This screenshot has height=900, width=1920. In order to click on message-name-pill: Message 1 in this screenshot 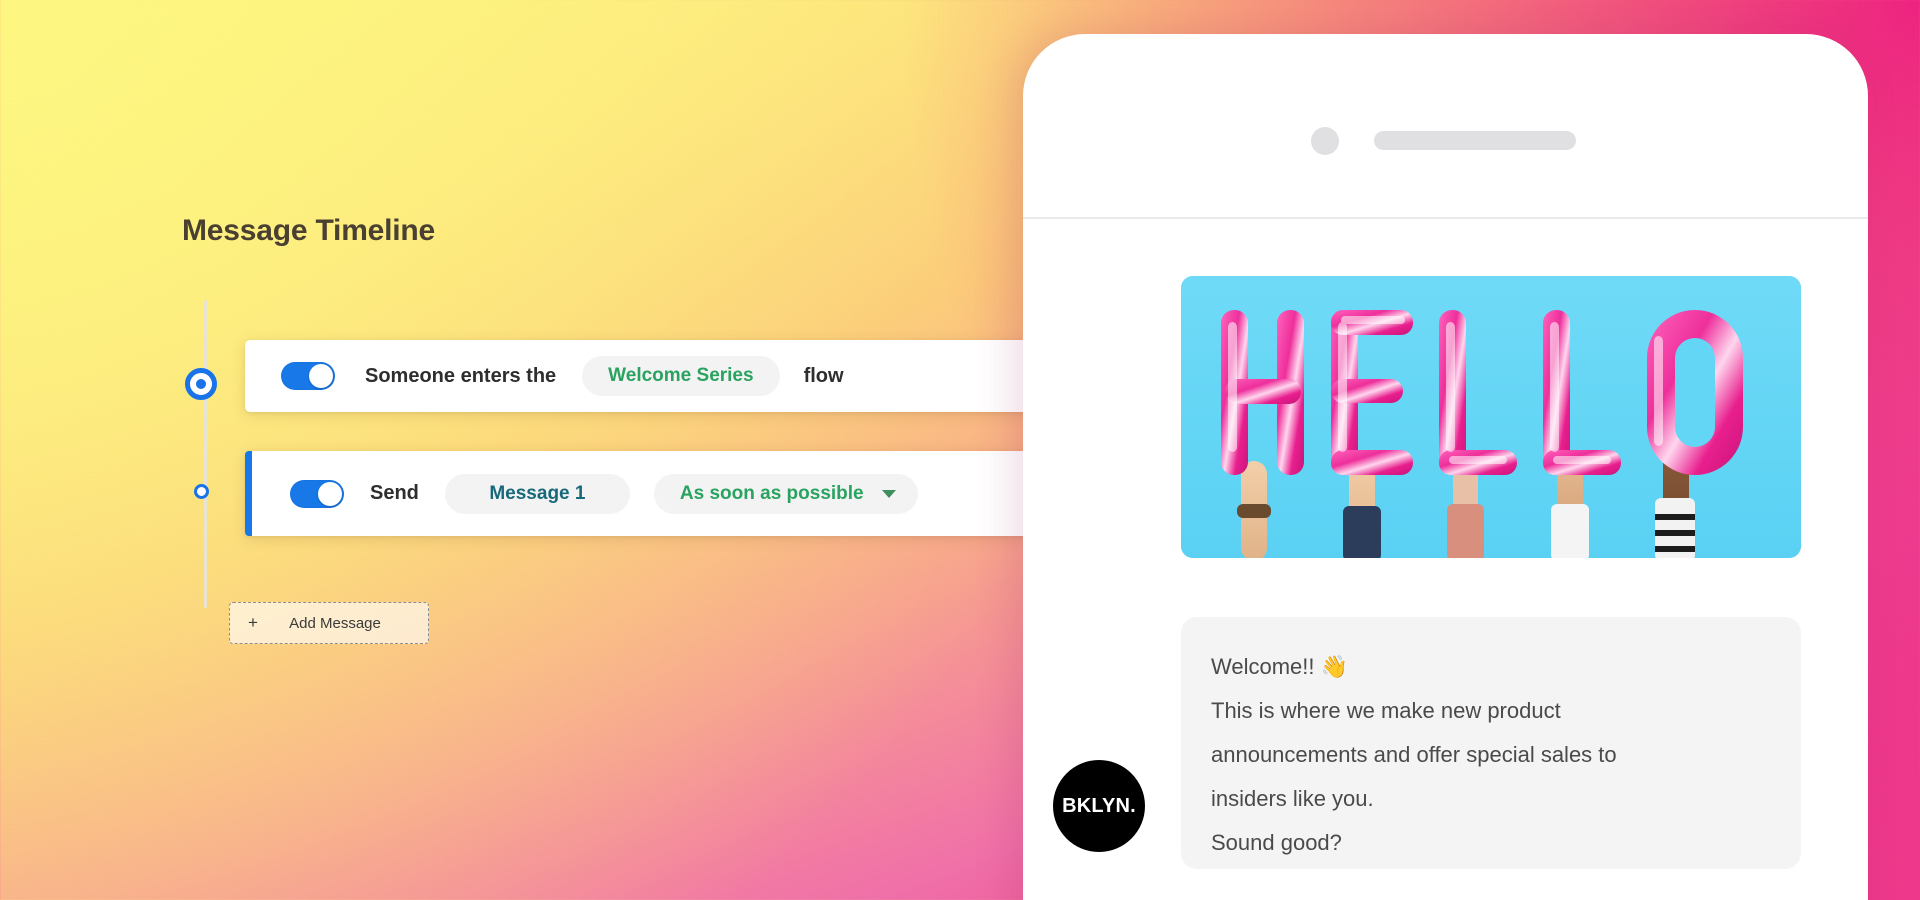, I will do `click(537, 493)`.